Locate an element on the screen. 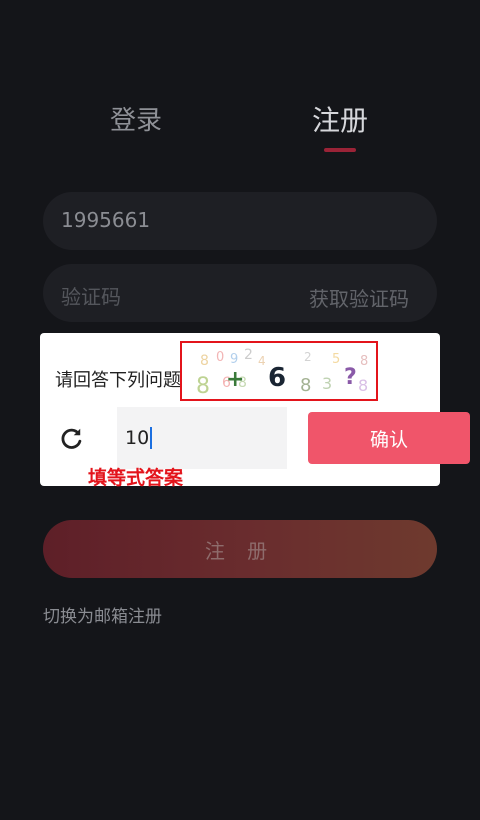 The height and width of the screenshot is (820, 480). phone-field: 1995661 is located at coordinates (240, 221).